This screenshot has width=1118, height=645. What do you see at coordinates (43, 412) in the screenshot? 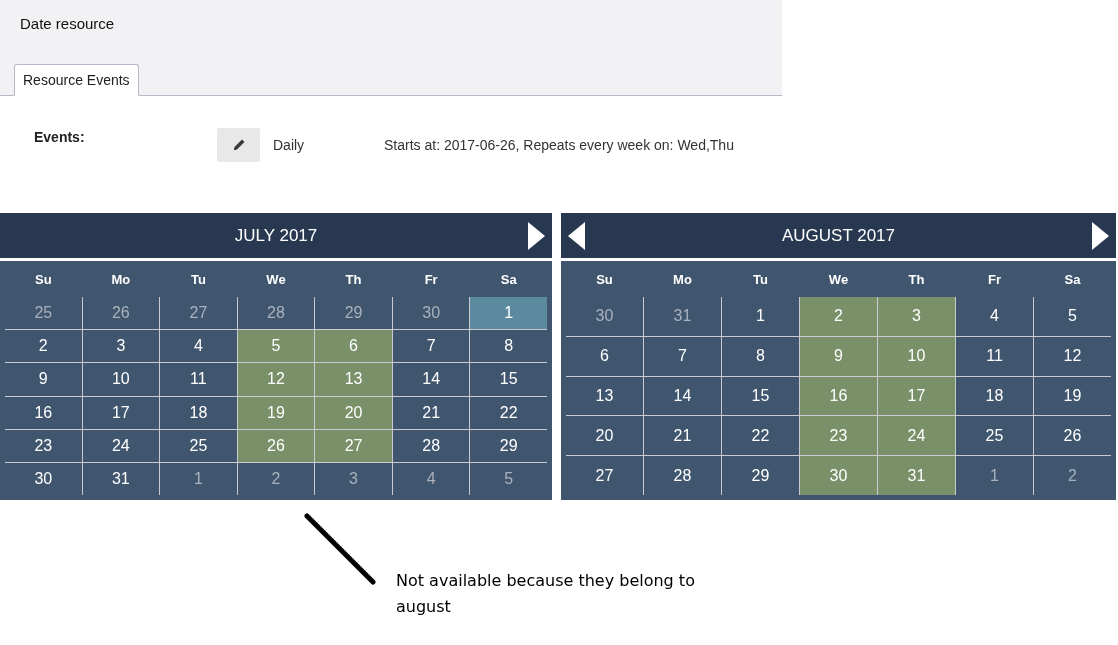
I see `day-cell: 16` at bounding box center [43, 412].